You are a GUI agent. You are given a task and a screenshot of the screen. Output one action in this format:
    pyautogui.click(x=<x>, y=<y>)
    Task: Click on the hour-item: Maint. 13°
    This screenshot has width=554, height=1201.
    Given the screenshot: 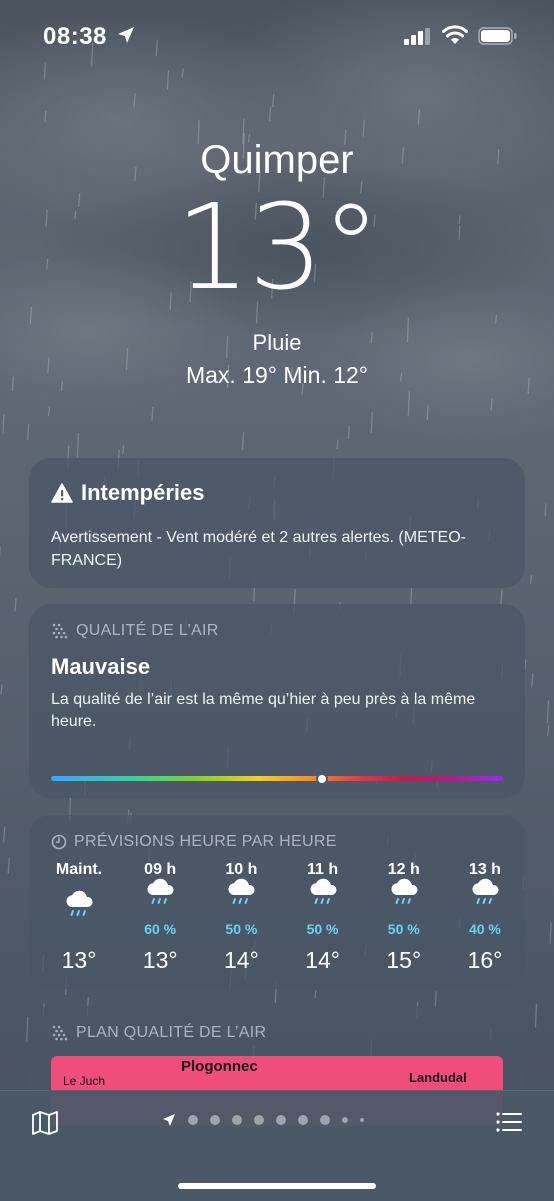 What is the action you would take?
    pyautogui.click(x=79, y=919)
    